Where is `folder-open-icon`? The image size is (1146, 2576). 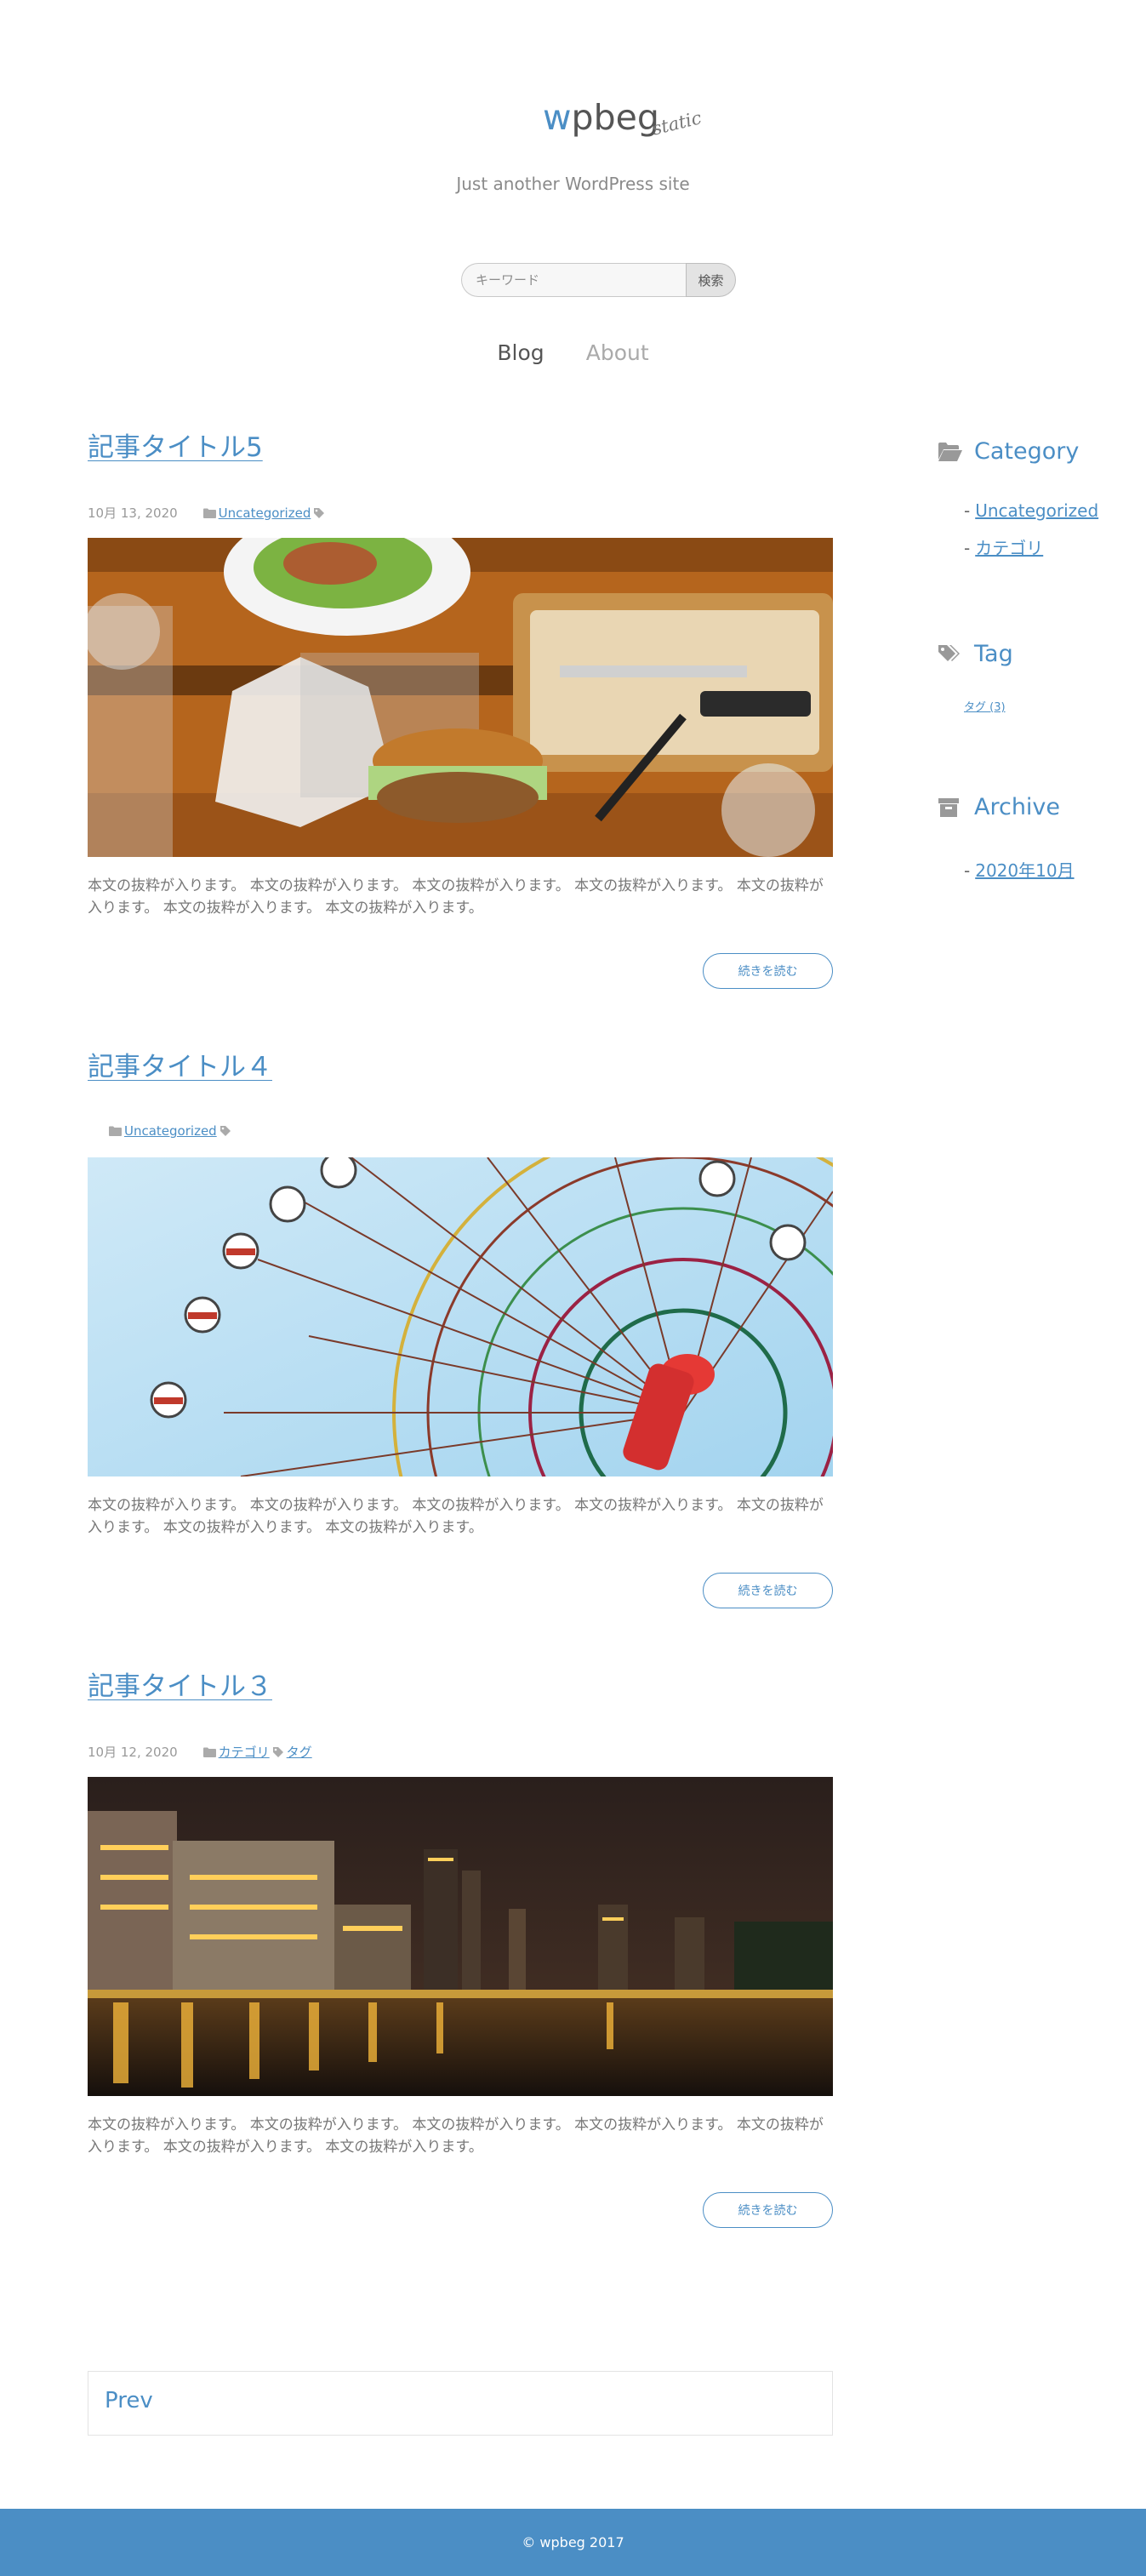
folder-open-icon is located at coordinates (950, 452).